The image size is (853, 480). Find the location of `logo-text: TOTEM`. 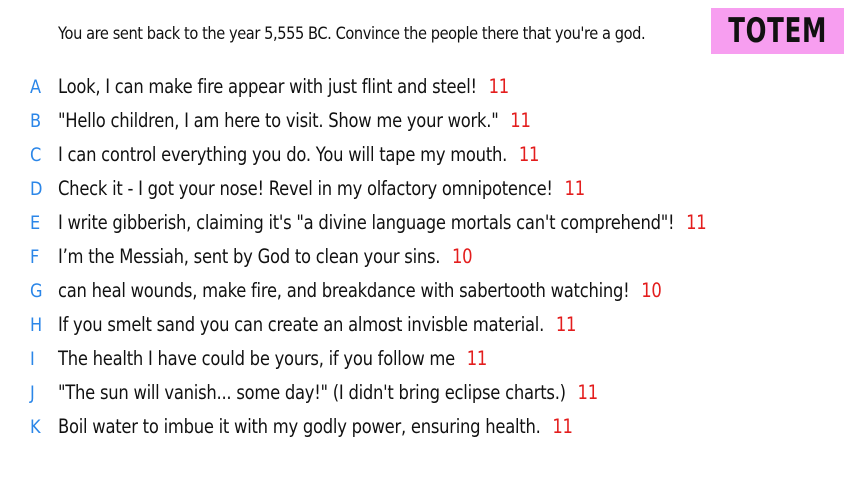

logo-text: TOTEM is located at coordinates (777, 31).